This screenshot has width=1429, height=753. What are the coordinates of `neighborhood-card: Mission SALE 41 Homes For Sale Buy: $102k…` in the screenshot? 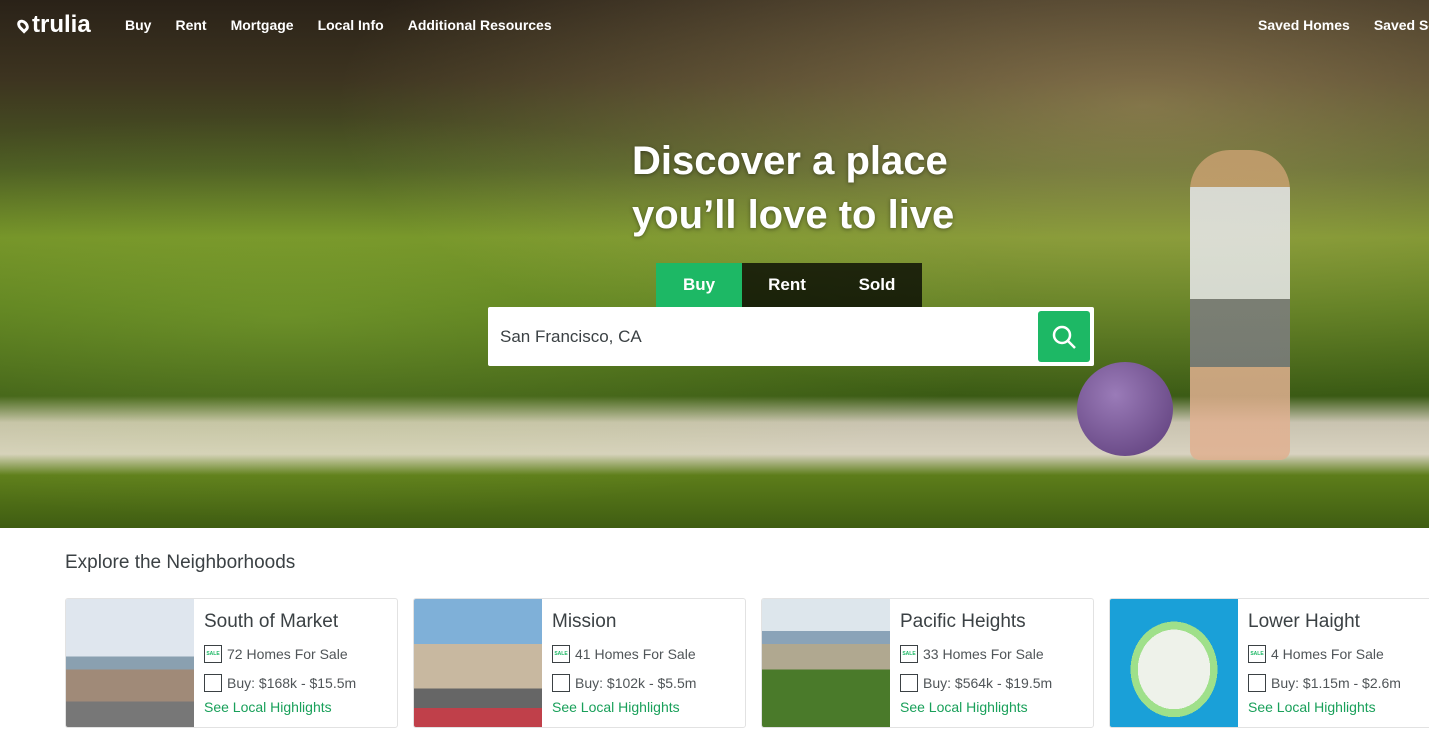 It's located at (579, 663).